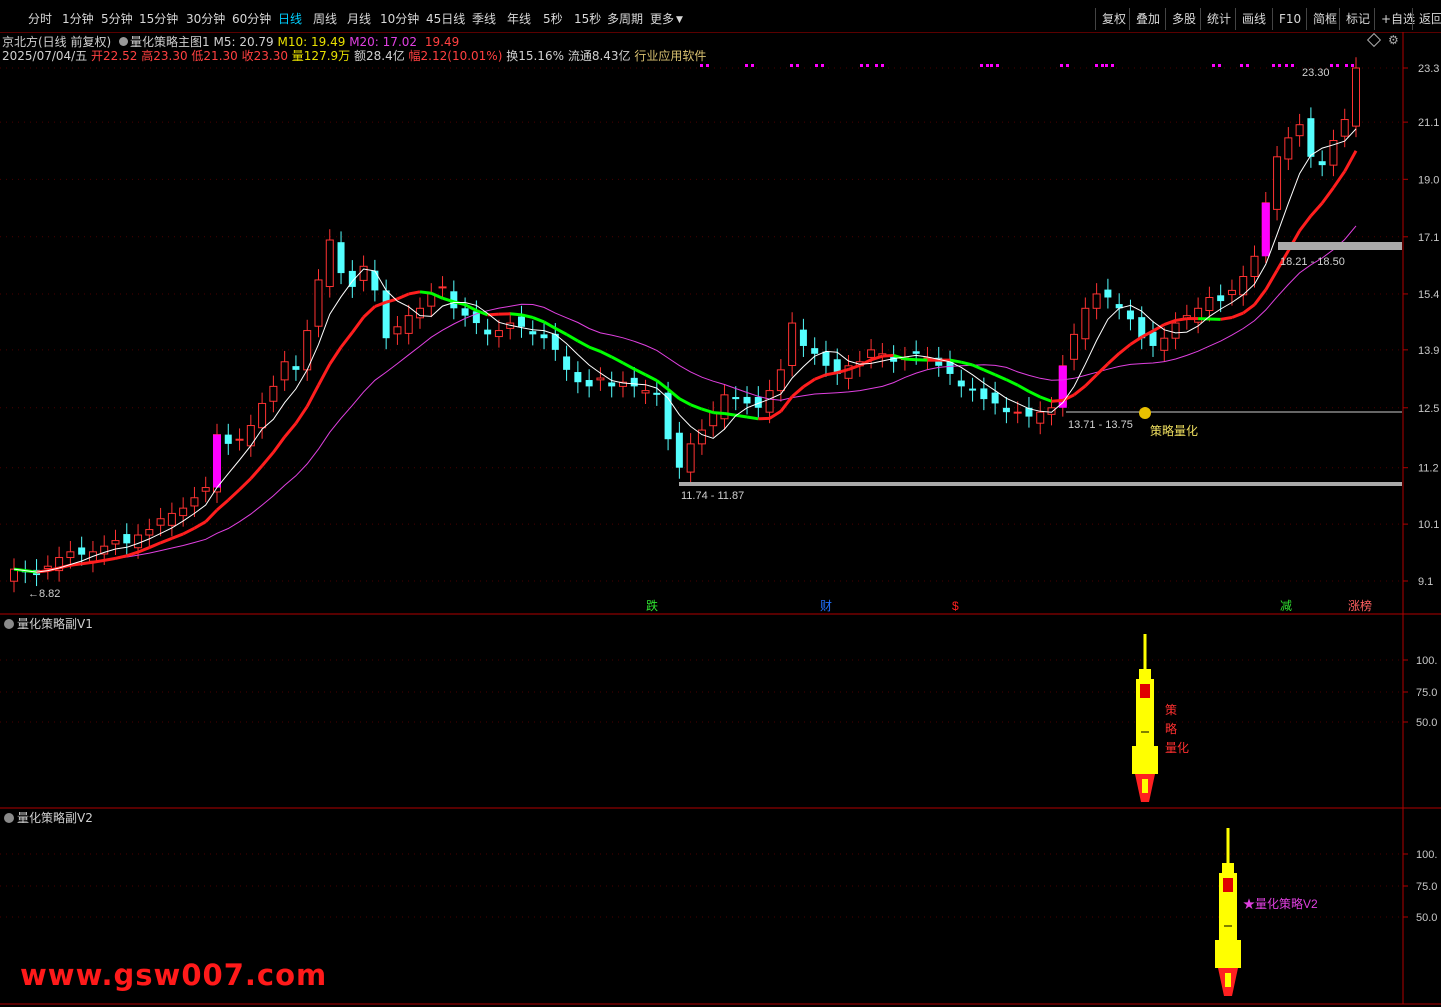 This screenshot has height=1007, width=1441. Describe the element at coordinates (325, 19) in the screenshot. I see `period-tab-7: 周线` at that location.